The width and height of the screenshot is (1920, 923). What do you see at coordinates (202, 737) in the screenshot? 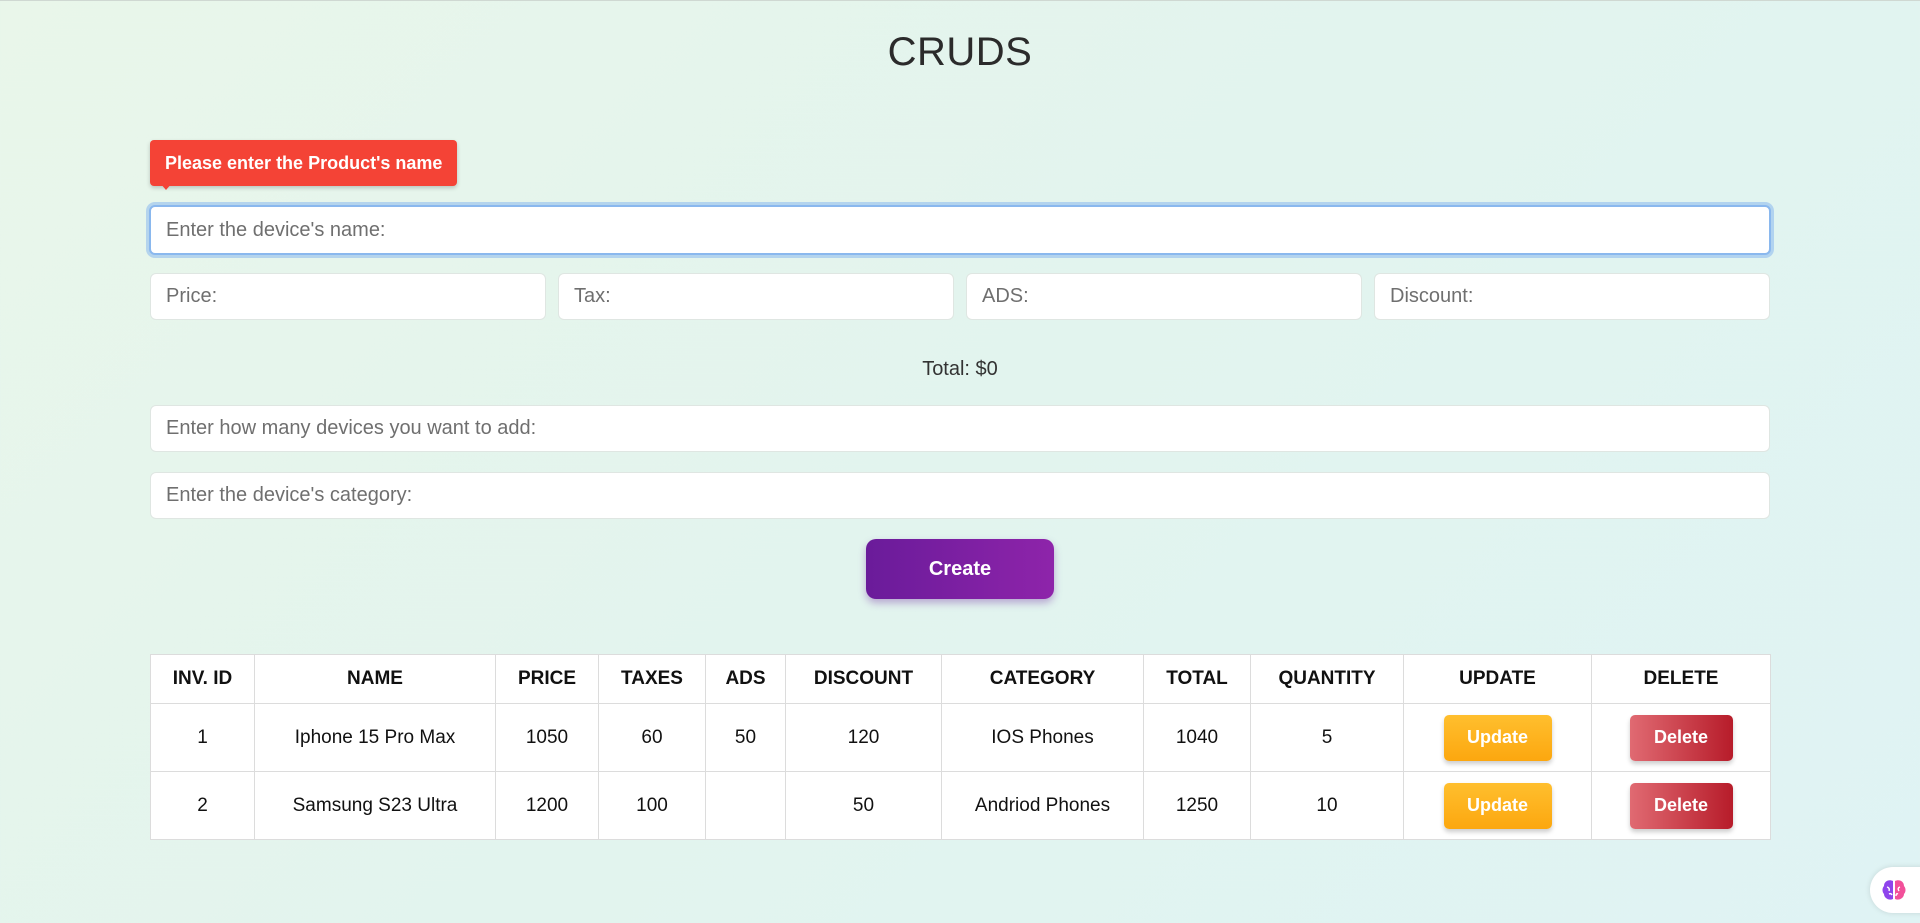
I see `cell-inv-id: 1` at bounding box center [202, 737].